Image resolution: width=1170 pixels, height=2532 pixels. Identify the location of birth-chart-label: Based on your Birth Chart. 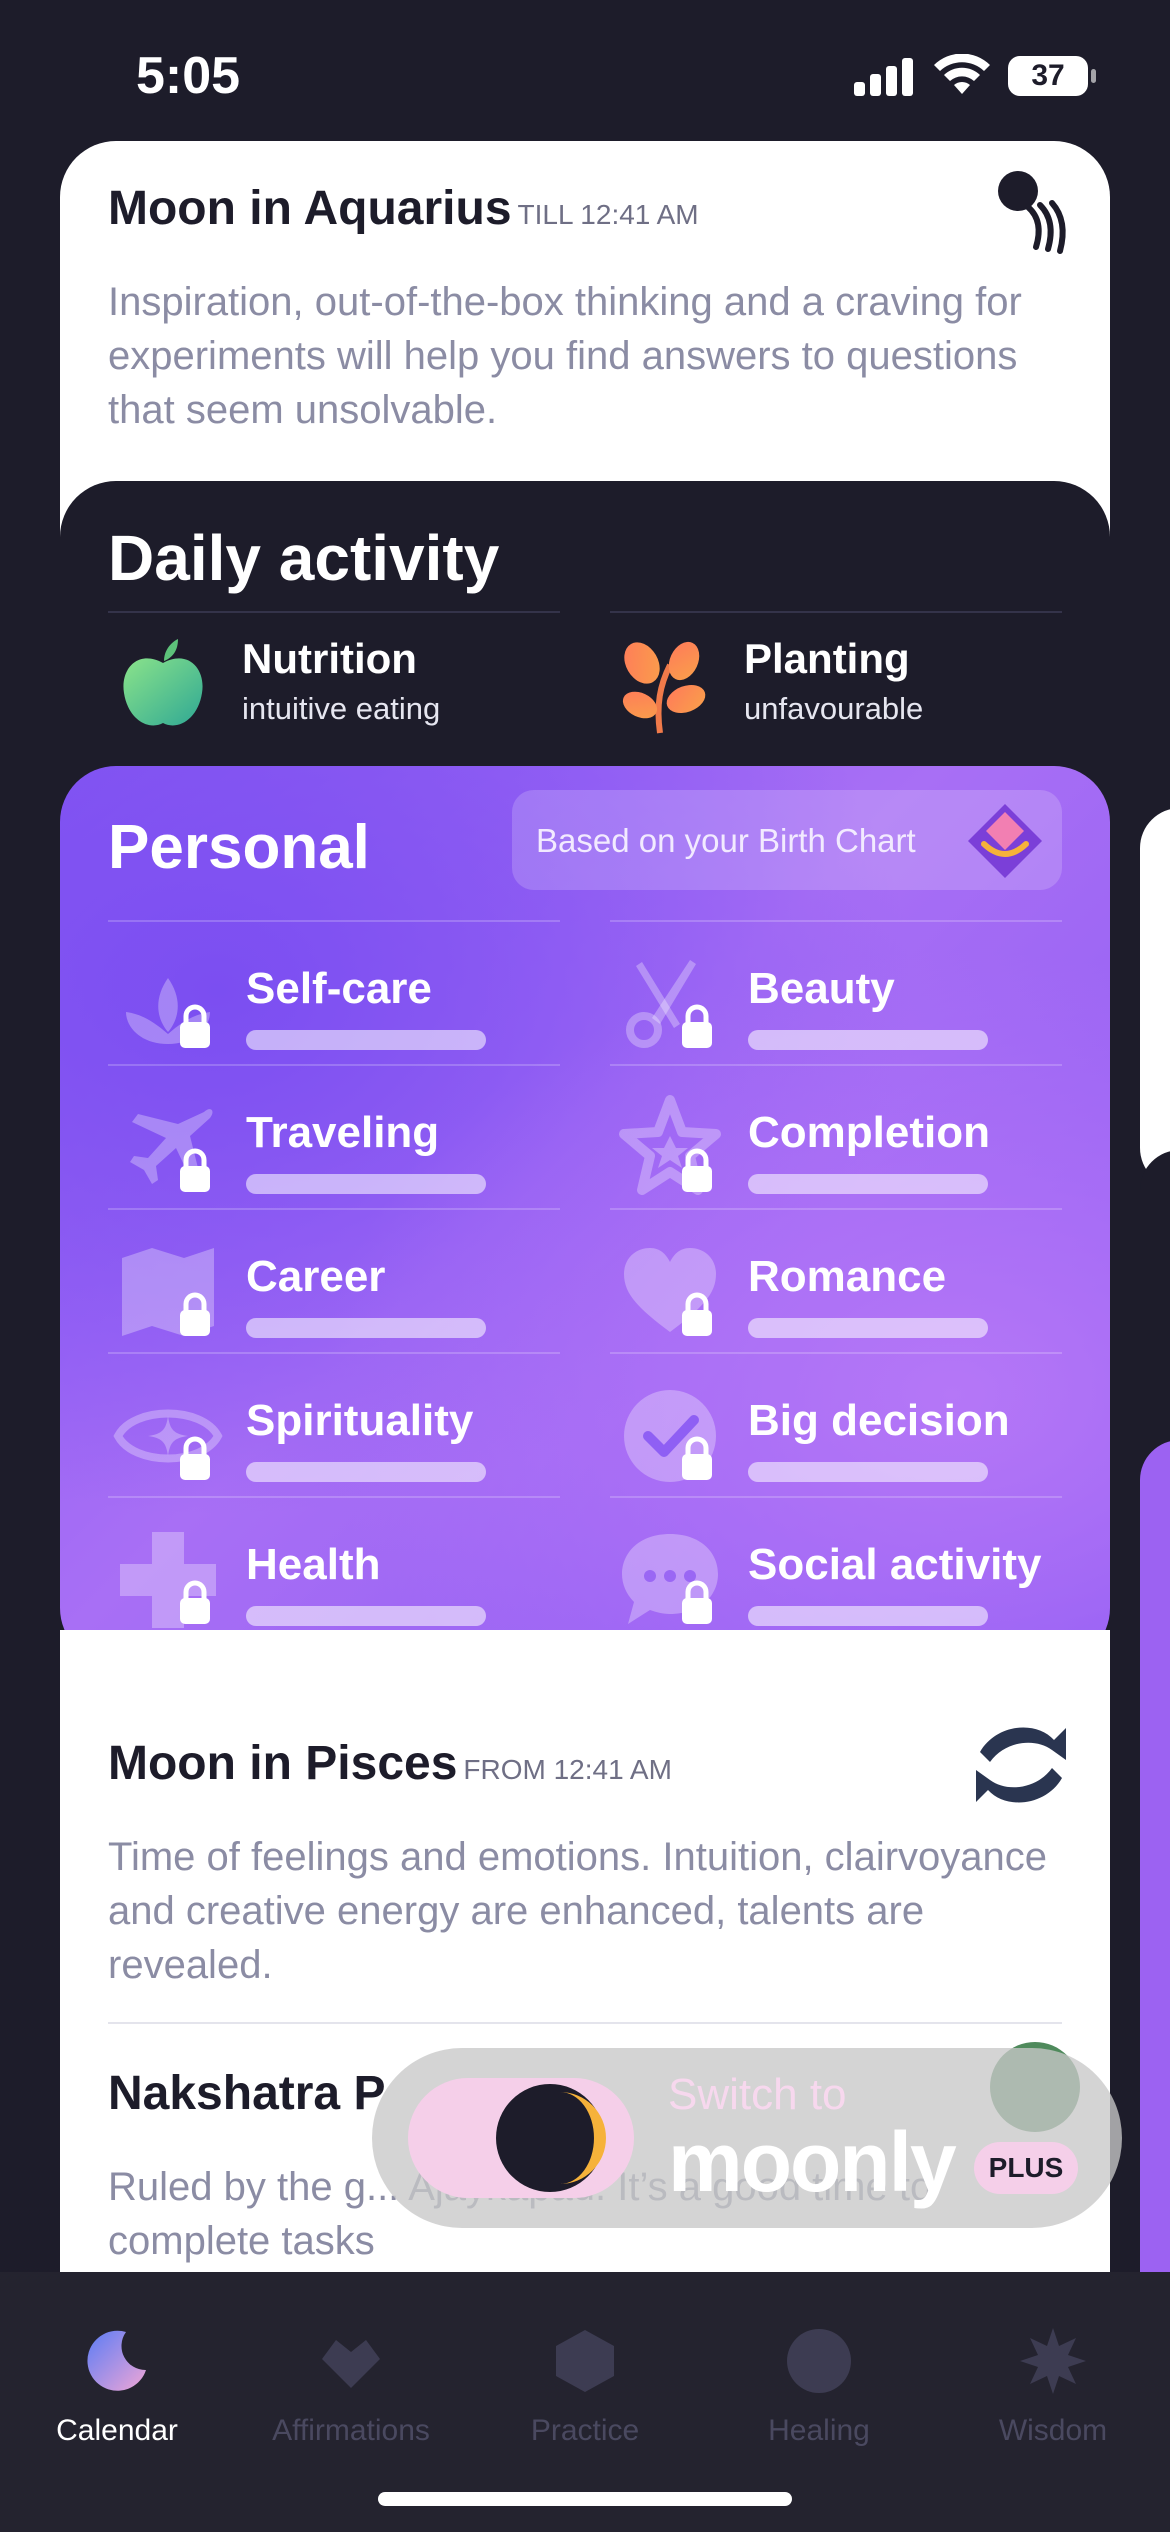
(726, 840).